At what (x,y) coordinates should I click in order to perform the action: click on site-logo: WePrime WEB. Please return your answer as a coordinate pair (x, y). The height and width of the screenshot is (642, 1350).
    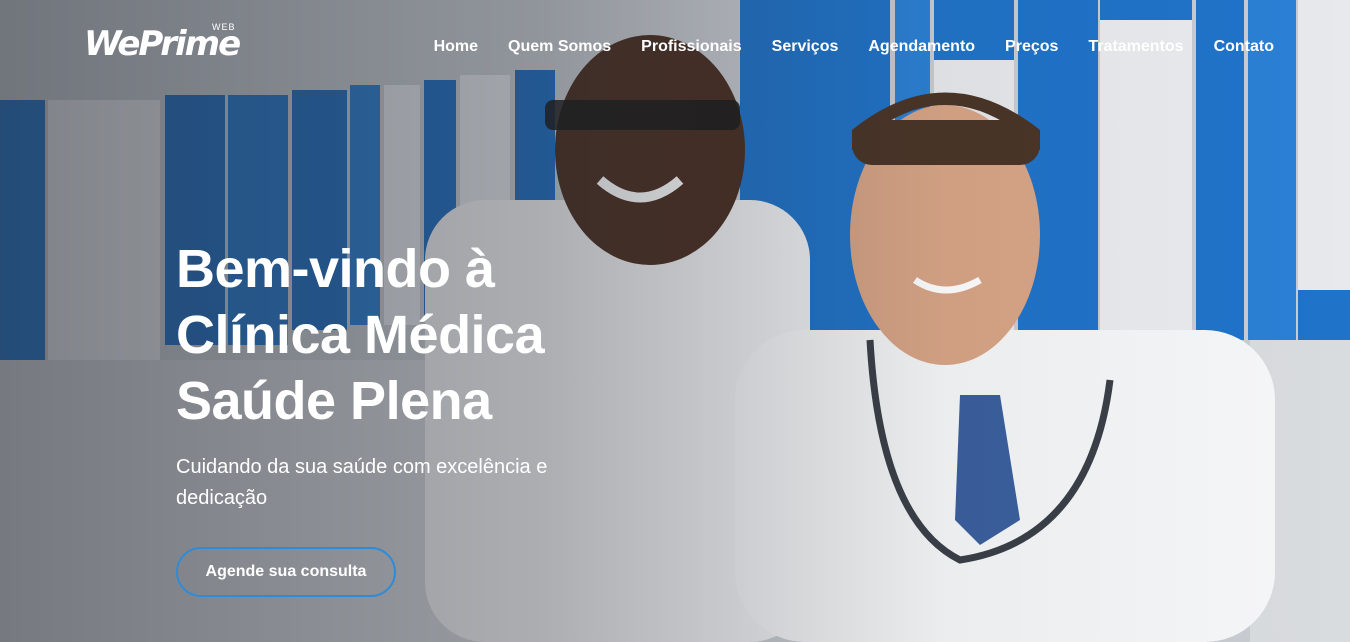
    Looking at the image, I should click on (164, 46).